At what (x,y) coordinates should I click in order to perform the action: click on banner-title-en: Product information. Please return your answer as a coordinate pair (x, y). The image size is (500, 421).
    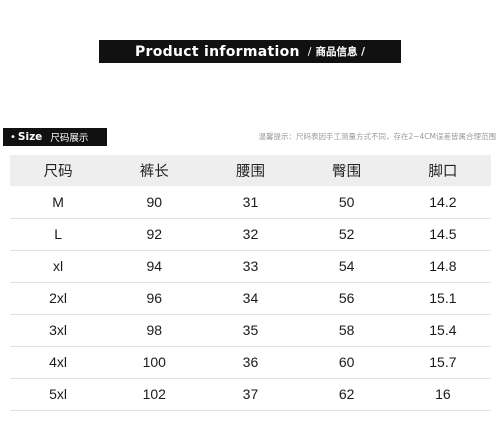
    Looking at the image, I should click on (217, 51).